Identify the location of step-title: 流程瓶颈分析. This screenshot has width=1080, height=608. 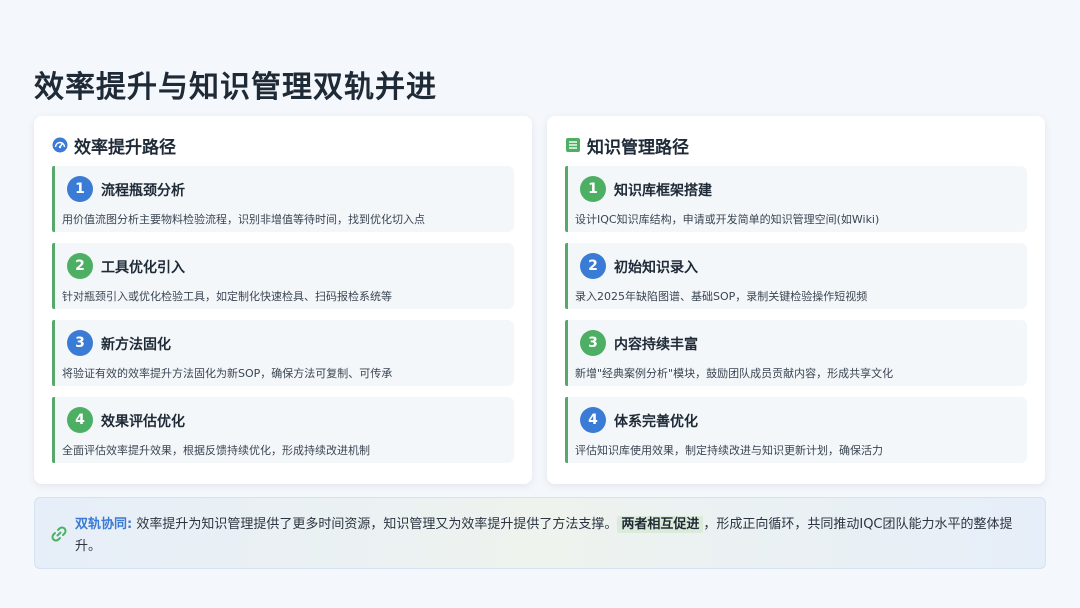
(143, 191).